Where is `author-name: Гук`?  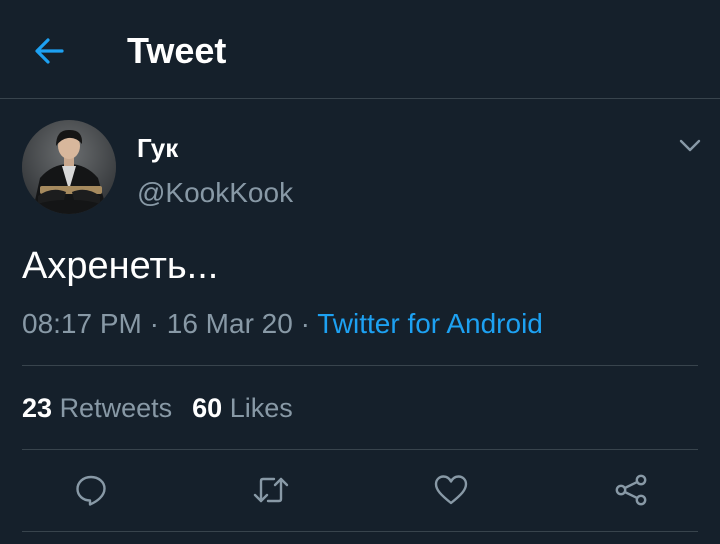
author-name: Гук is located at coordinates (157, 148).